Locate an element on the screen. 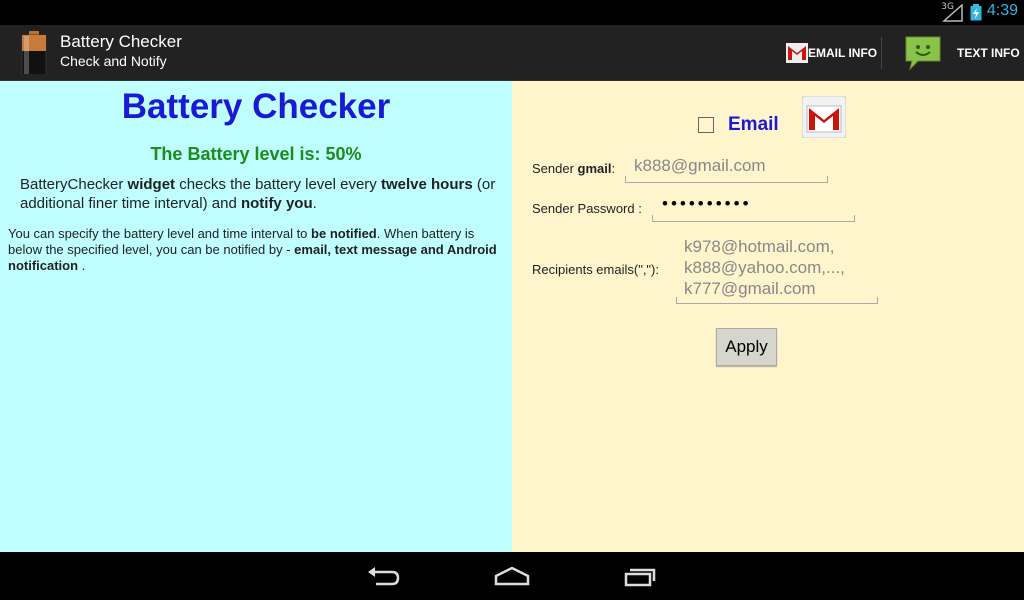 The width and height of the screenshot is (1024, 600). signal-icon is located at coordinates (952, 13).